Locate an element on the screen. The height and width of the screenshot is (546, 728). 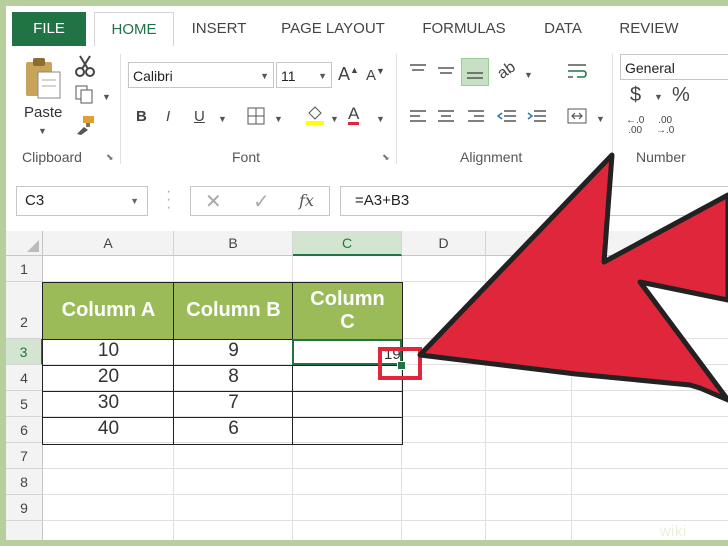
wikihow-watermark: wikiHow is located at coordinates (690, 531).